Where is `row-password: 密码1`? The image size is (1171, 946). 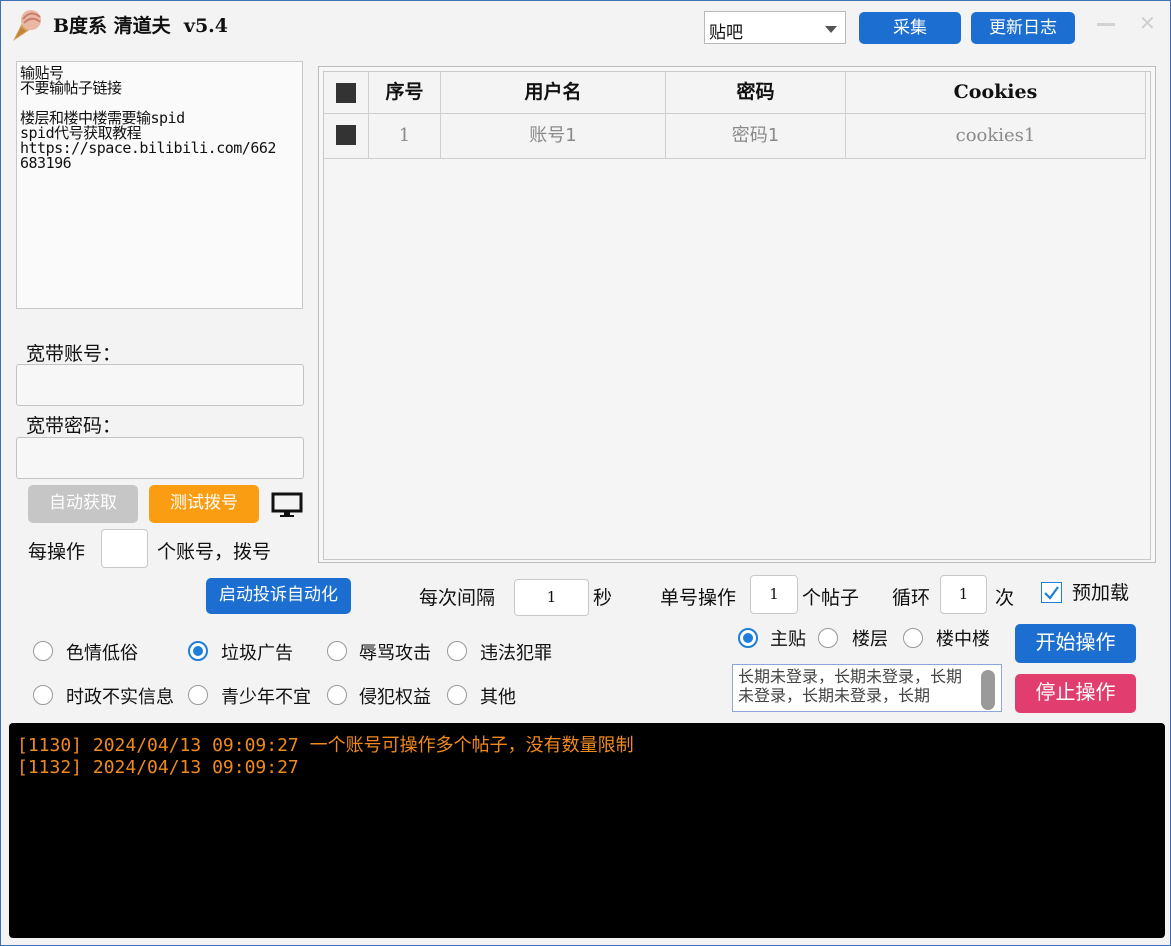 row-password: 密码1 is located at coordinates (756, 136).